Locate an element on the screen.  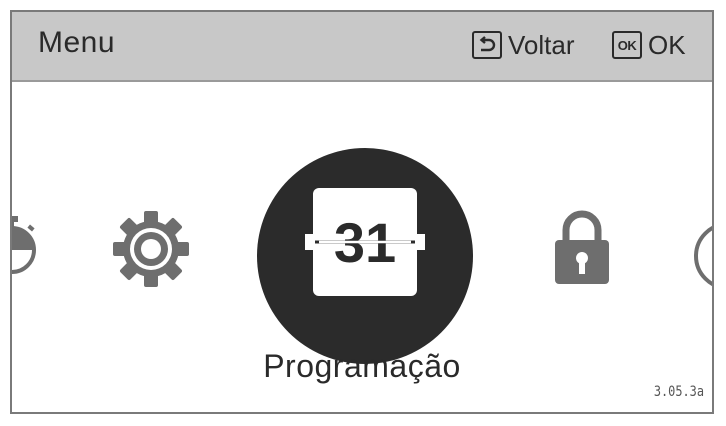
ok-button: OK OK is located at coordinates (649, 45).